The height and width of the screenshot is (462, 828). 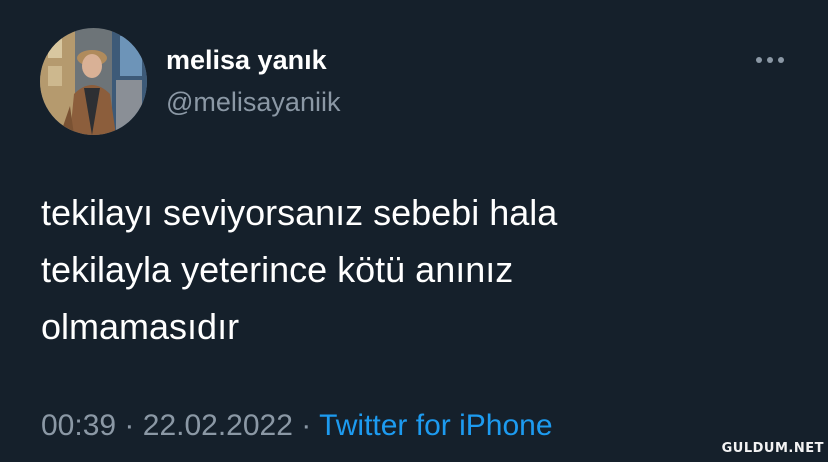 What do you see at coordinates (772, 448) in the screenshot?
I see `watermark: GULDUM.NET` at bounding box center [772, 448].